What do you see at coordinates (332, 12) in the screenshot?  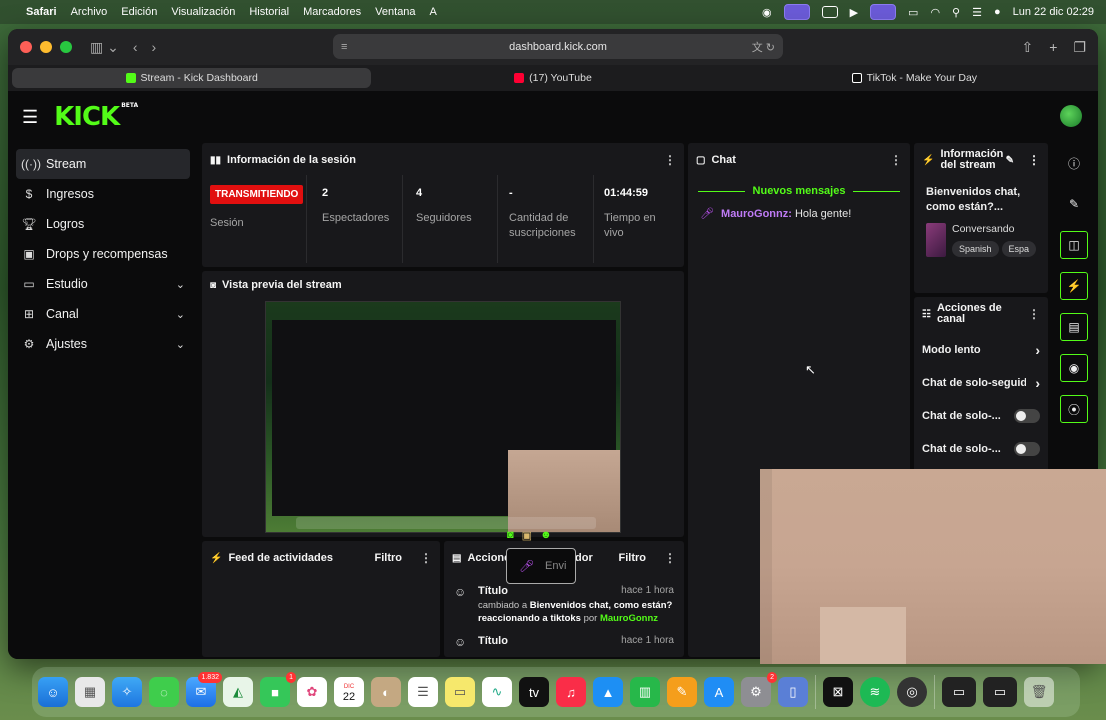 I see `menu-marcadores: Marcadores` at bounding box center [332, 12].